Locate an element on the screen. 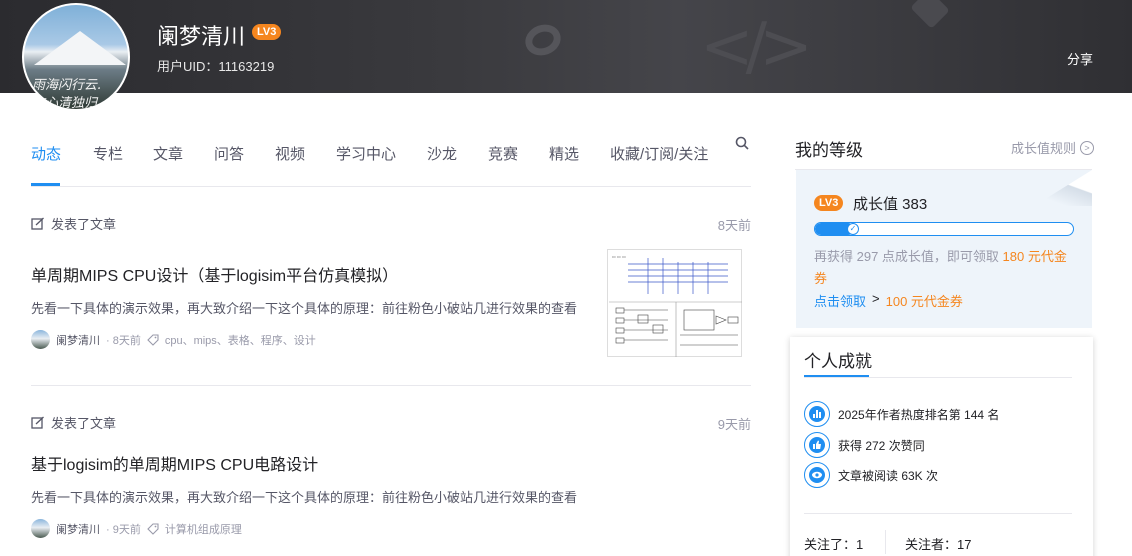 The width and height of the screenshot is (1132, 556). title-underline is located at coordinates (836, 376).